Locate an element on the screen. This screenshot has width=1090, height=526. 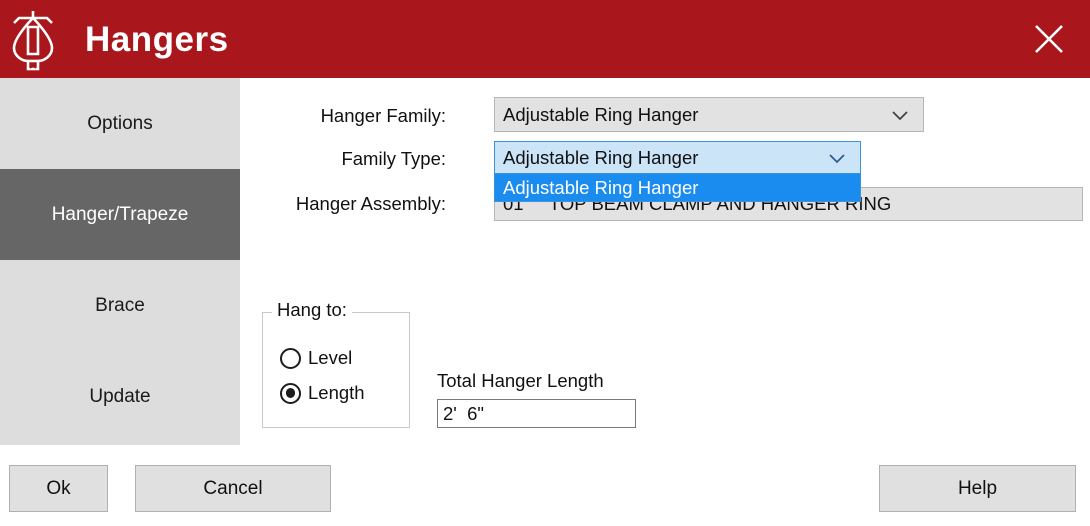
cancel-button: Cancel is located at coordinates (233, 488).